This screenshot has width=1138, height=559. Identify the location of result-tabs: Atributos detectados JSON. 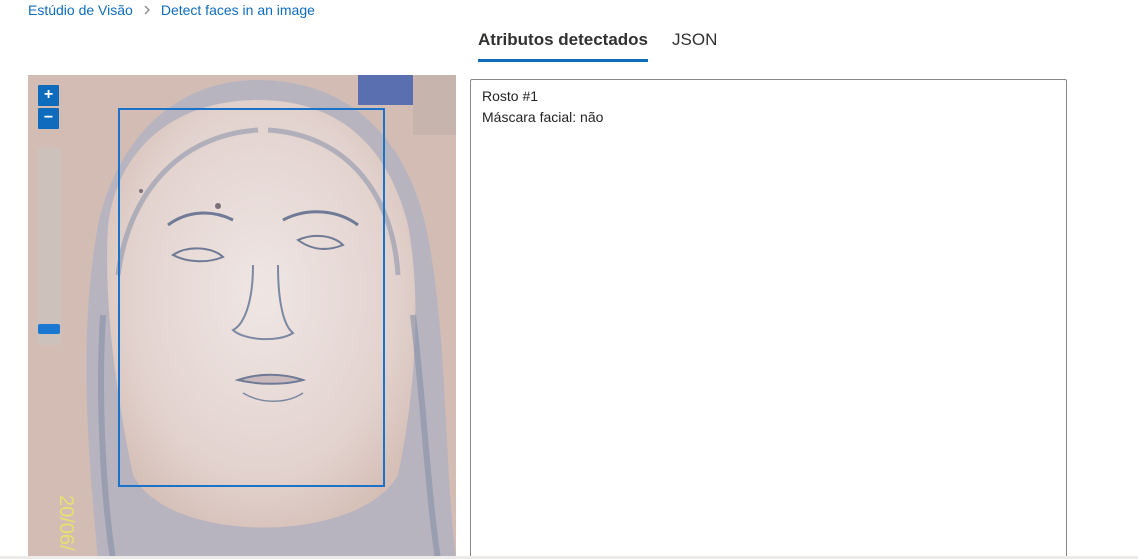
(597, 45).